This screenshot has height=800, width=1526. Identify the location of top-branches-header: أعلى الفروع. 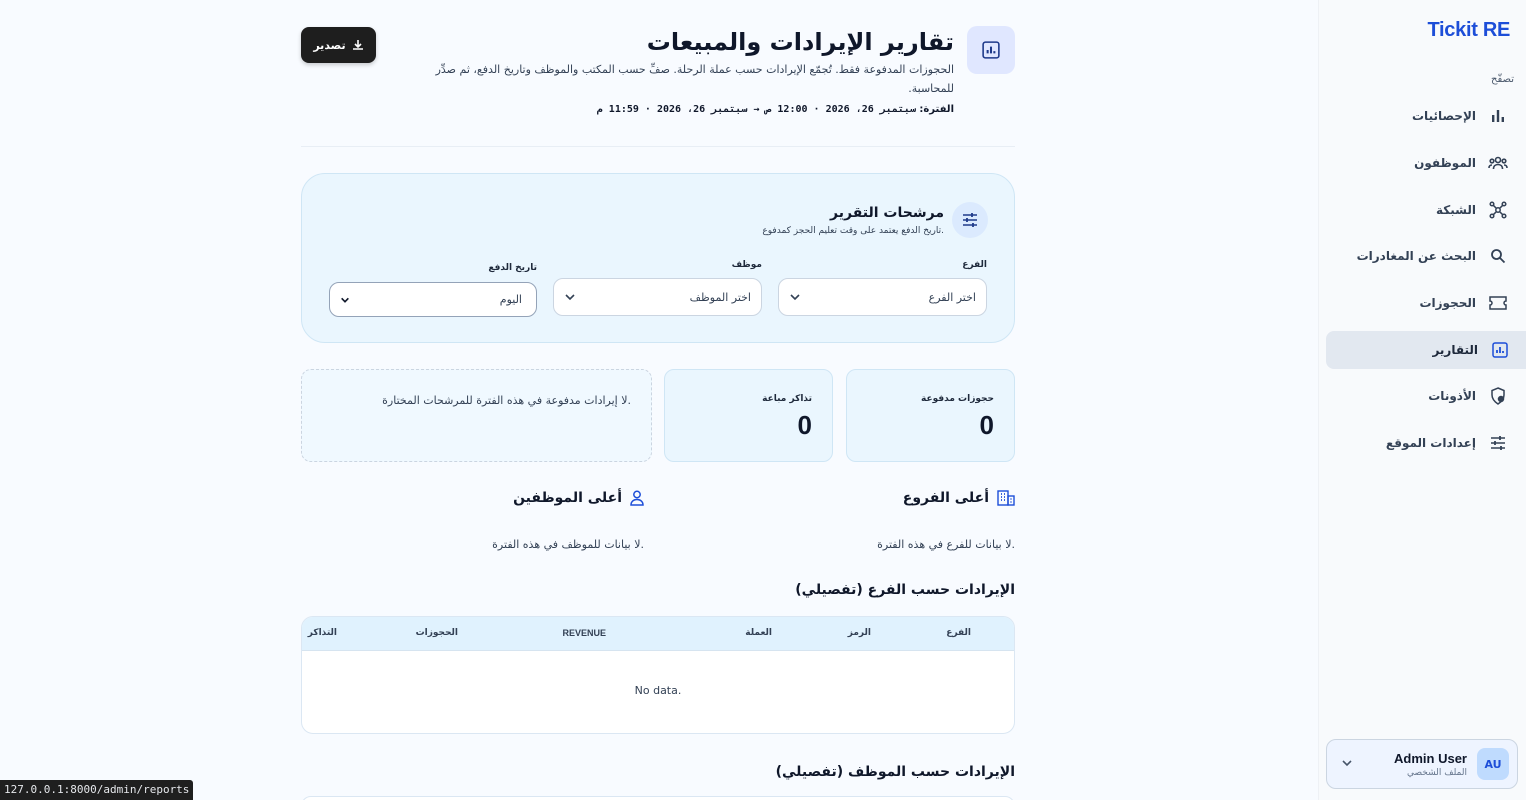
(959, 498).